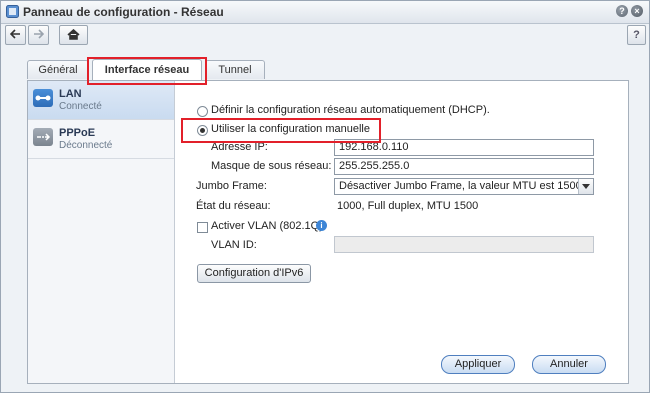 Image resolution: width=650 pixels, height=393 pixels. I want to click on network-status-label: État du réseau:, so click(233, 206).